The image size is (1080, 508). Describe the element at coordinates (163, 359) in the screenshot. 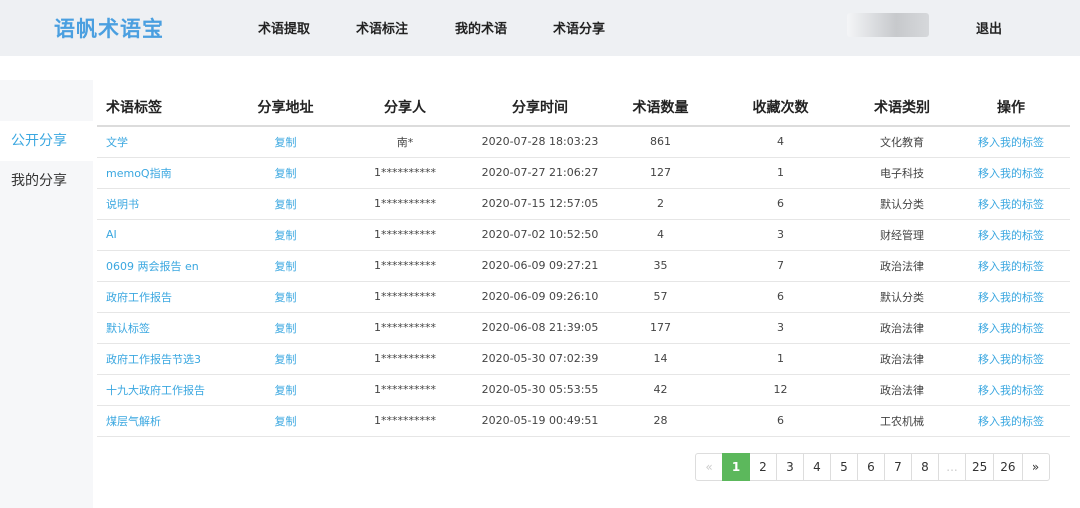

I see `term-tag-link: 政府工作报告节选3` at that location.